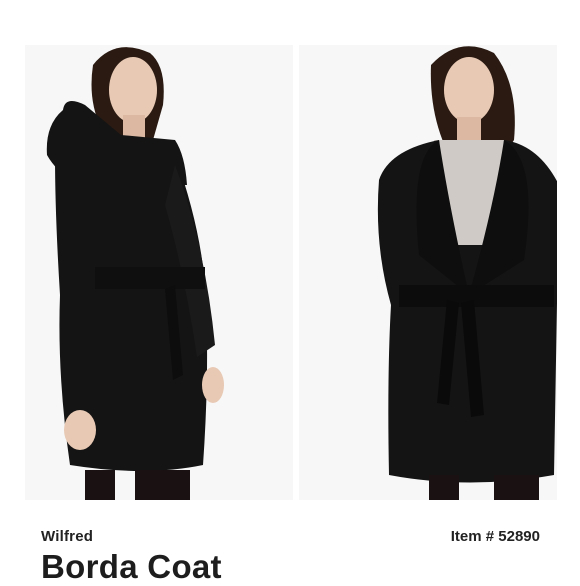 The height and width of the screenshot is (586, 580). What do you see at coordinates (495, 536) in the screenshot?
I see `item-number: Item # 52890` at bounding box center [495, 536].